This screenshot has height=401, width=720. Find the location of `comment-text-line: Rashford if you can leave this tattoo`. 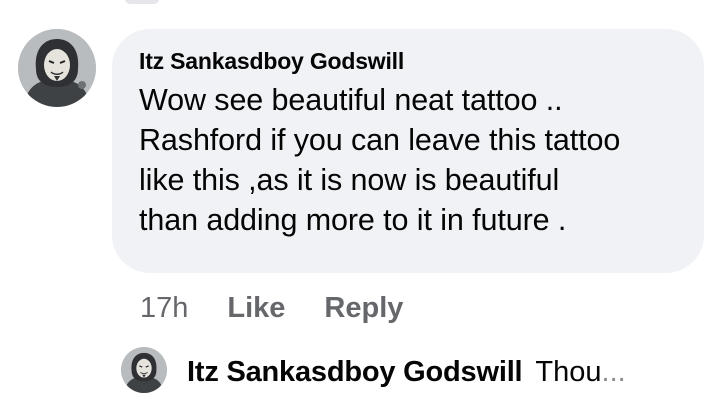

comment-text-line: Rashford if you can leave this tattoo is located at coordinates (380, 140).